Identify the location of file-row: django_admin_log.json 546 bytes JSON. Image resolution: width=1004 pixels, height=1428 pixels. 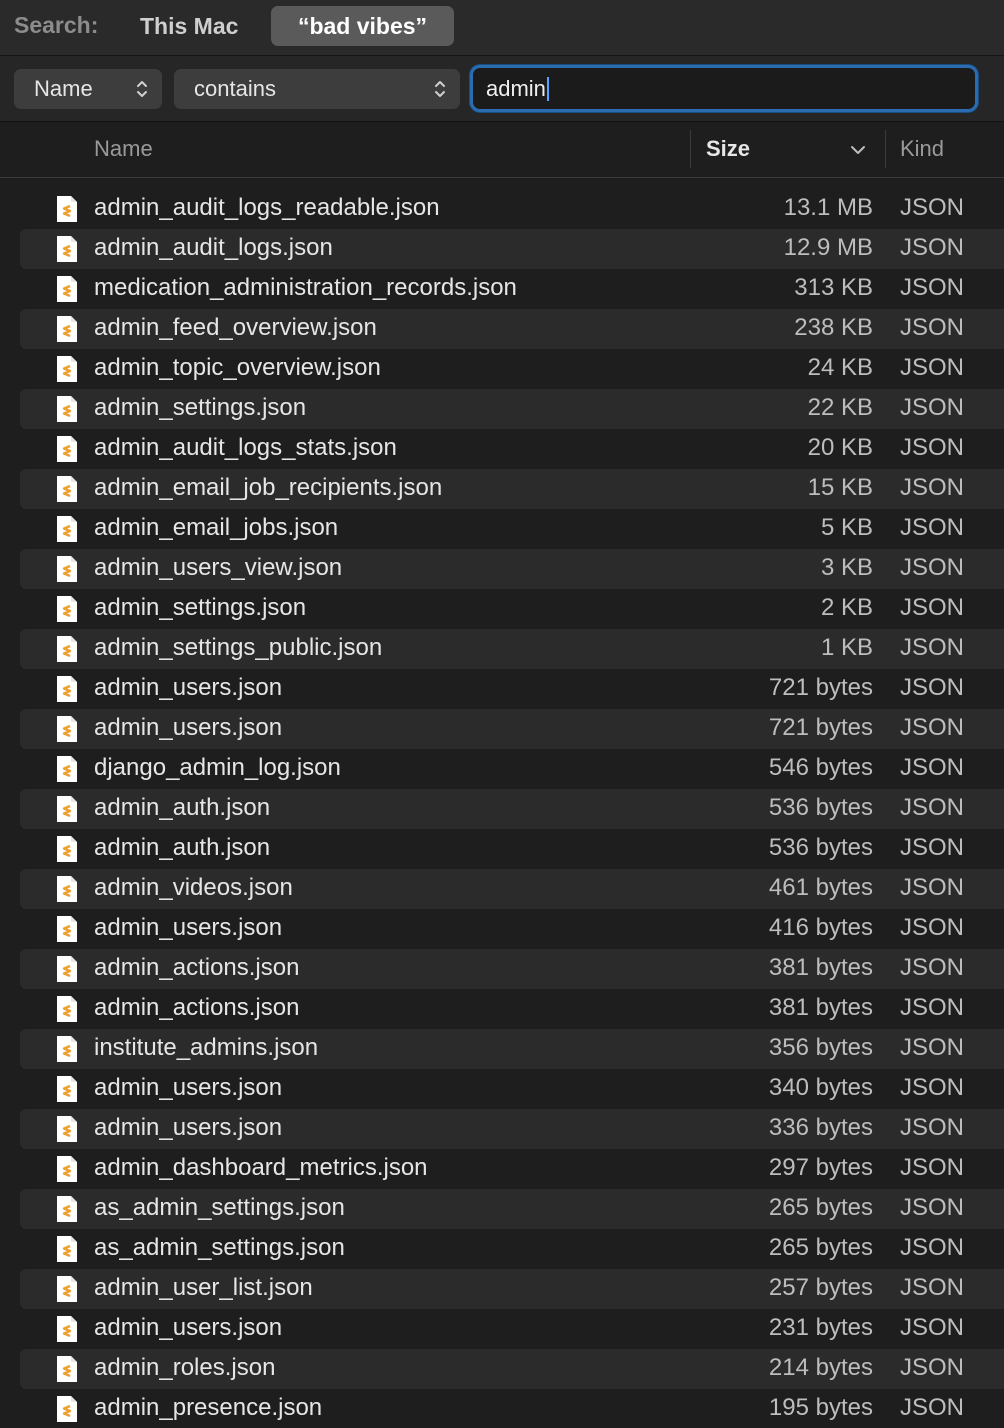
(502, 769).